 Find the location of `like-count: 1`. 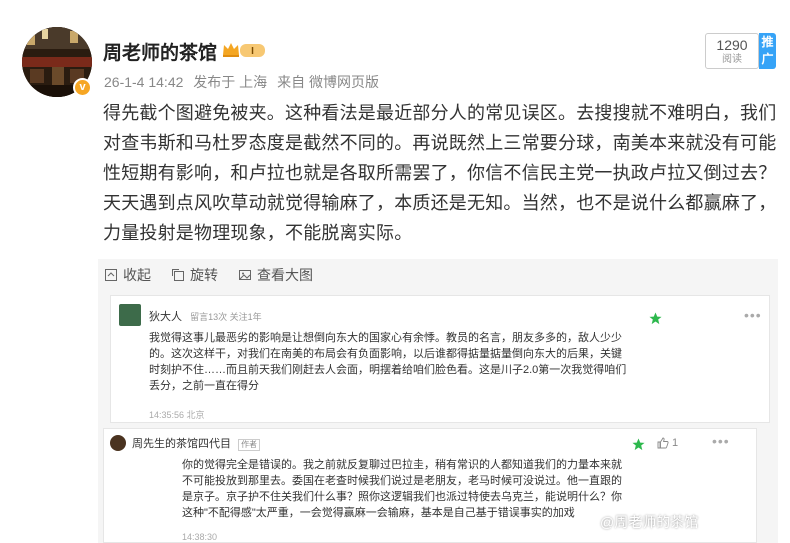

like-count: 1 is located at coordinates (667, 443).